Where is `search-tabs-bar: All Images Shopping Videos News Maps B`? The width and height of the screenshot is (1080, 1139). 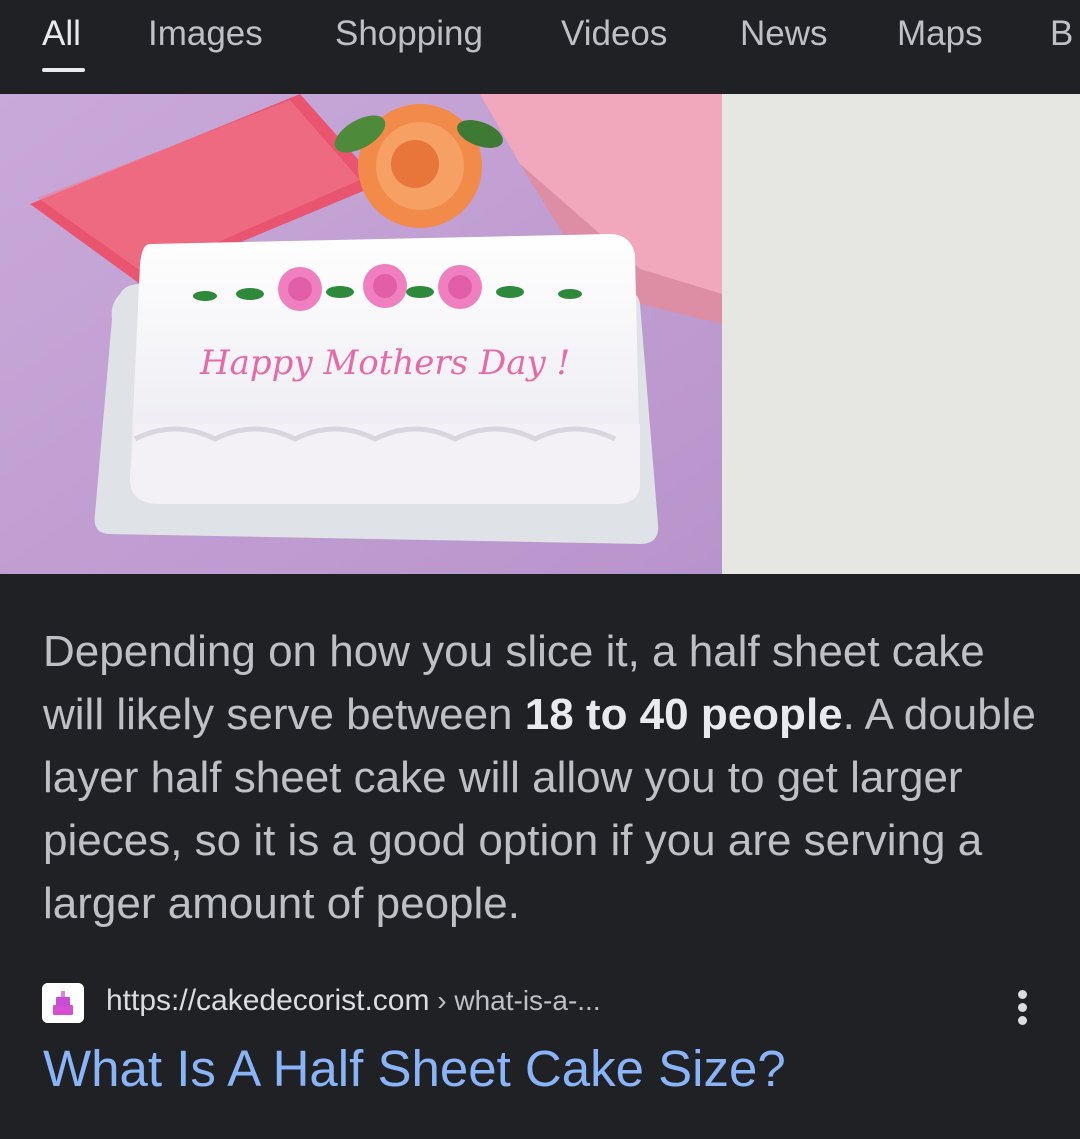 search-tabs-bar: All Images Shopping Videos News Maps B is located at coordinates (540, 47).